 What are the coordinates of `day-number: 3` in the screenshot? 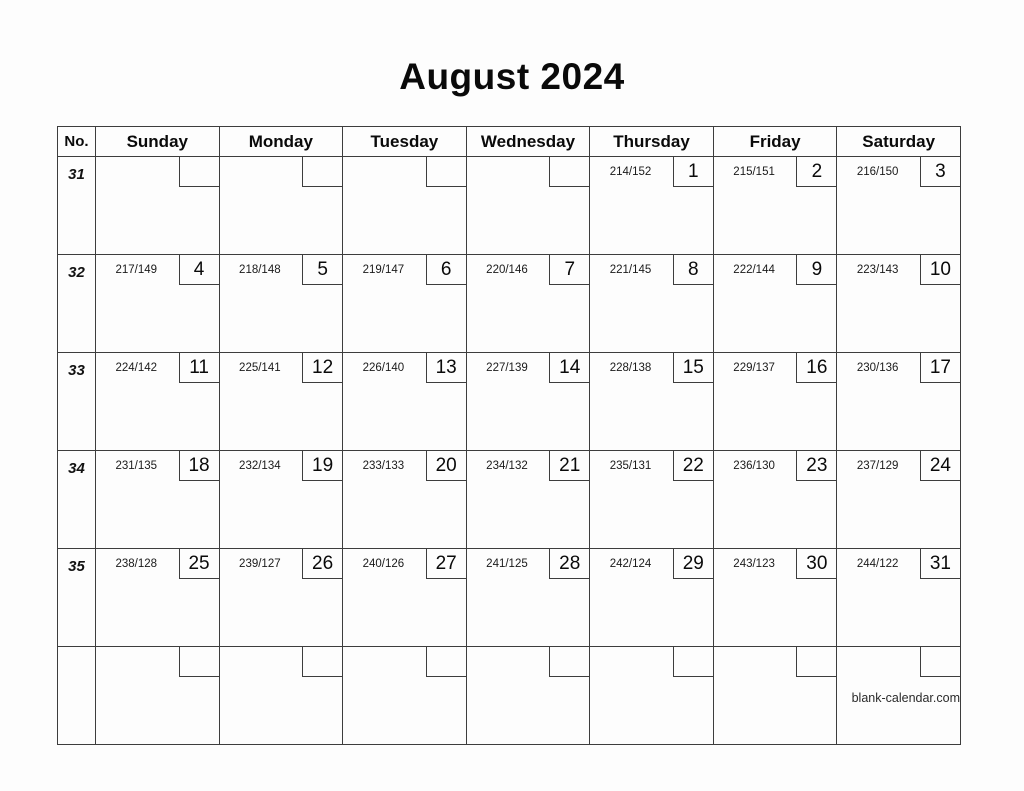 It's located at (939, 172).